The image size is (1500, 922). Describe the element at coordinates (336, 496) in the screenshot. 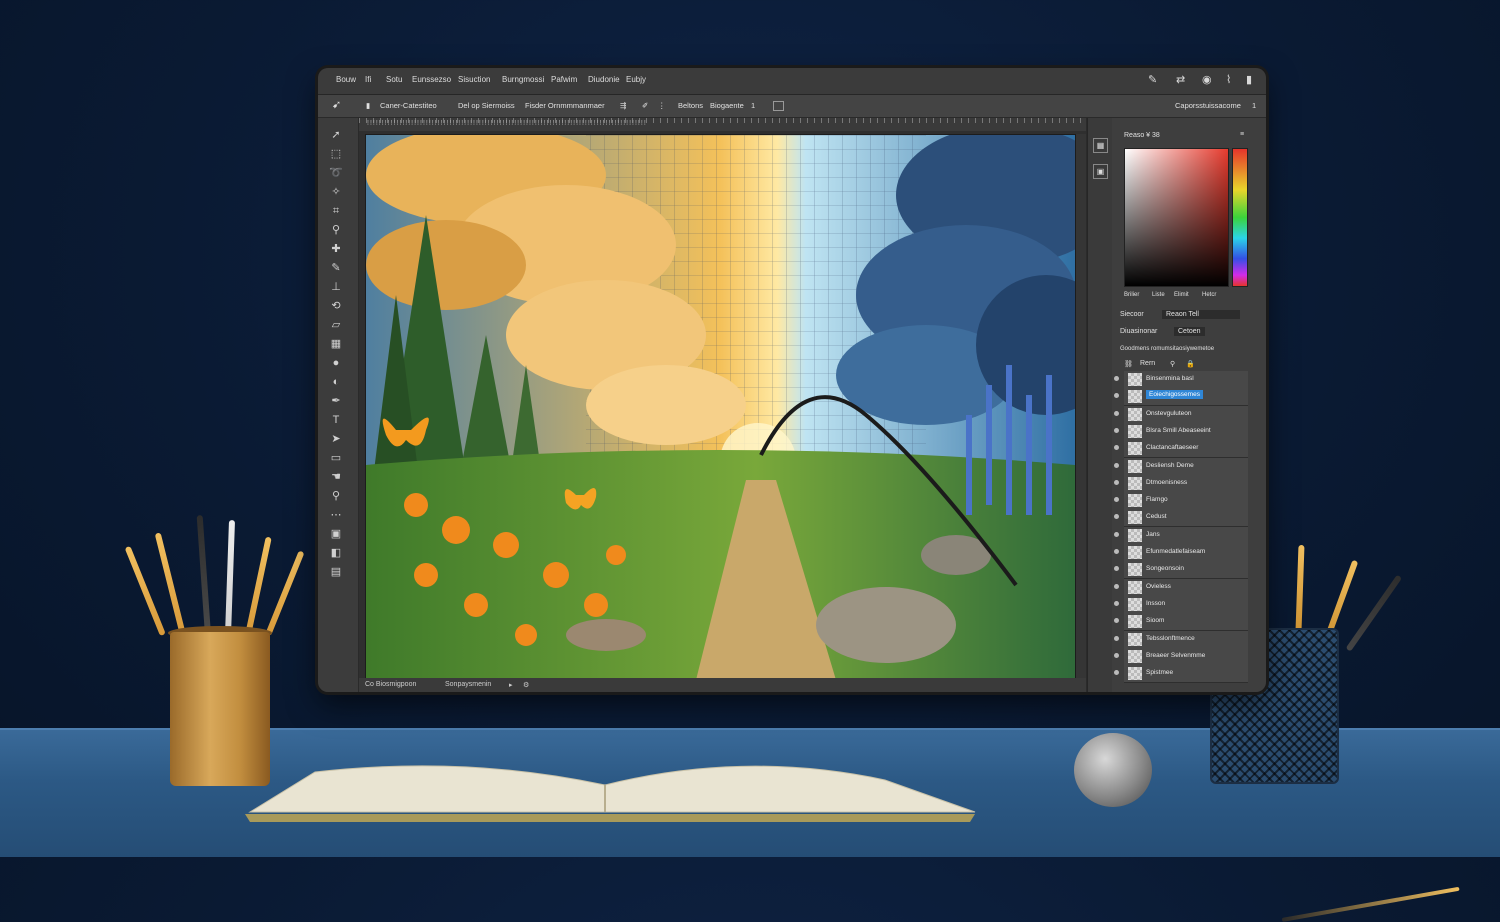

I see `zoom-icon: ⚲` at that location.